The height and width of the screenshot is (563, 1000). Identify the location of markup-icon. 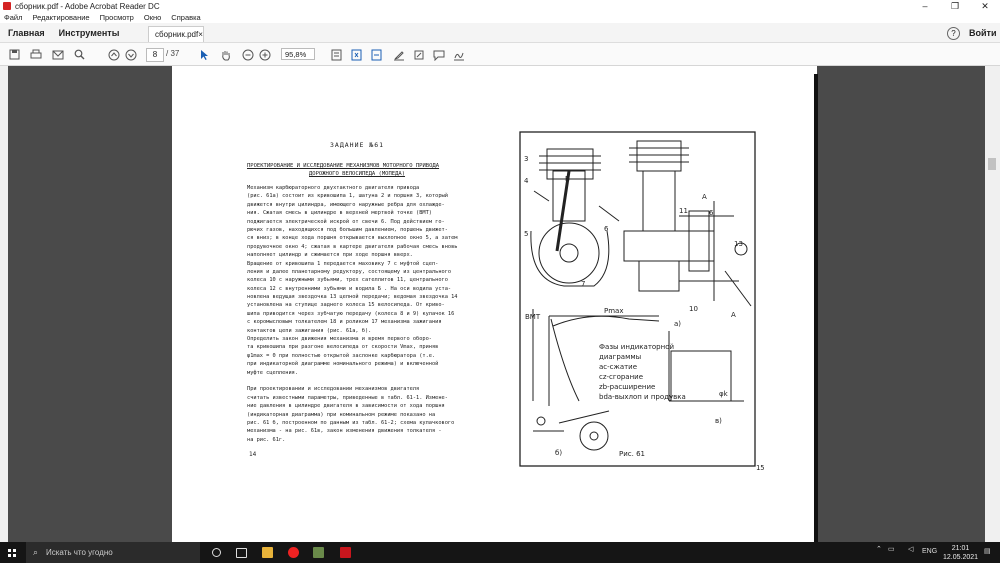
(418, 54).